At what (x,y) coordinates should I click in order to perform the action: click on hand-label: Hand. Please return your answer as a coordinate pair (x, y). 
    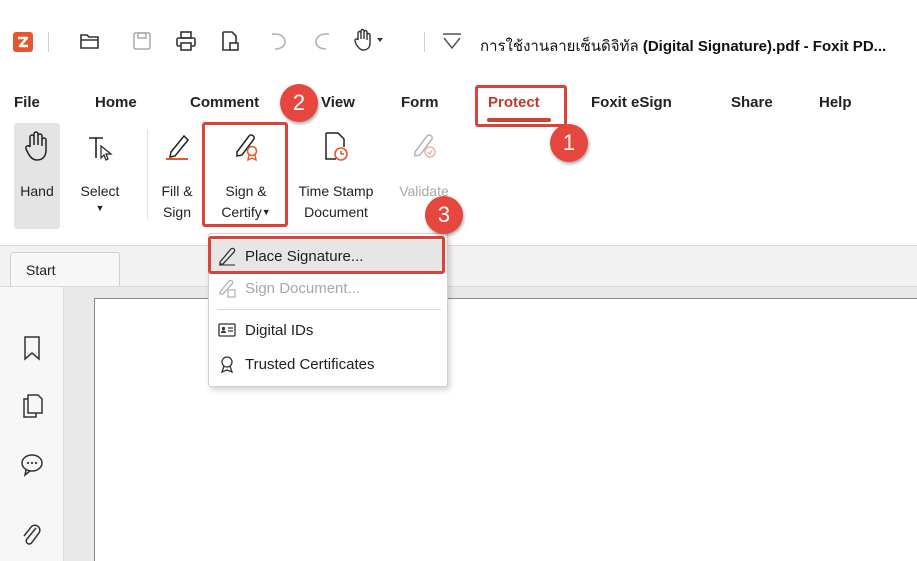
    Looking at the image, I should click on (37, 191).